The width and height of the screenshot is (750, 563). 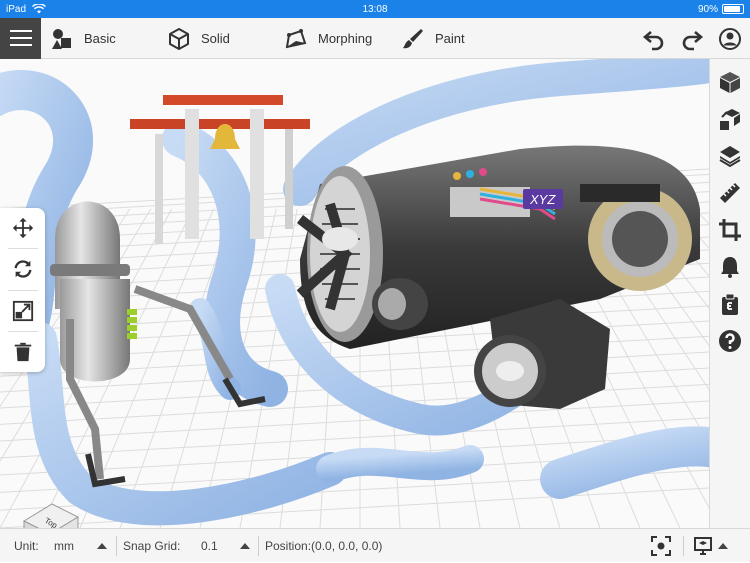 I want to click on undo-icon, so click(x=654, y=39).